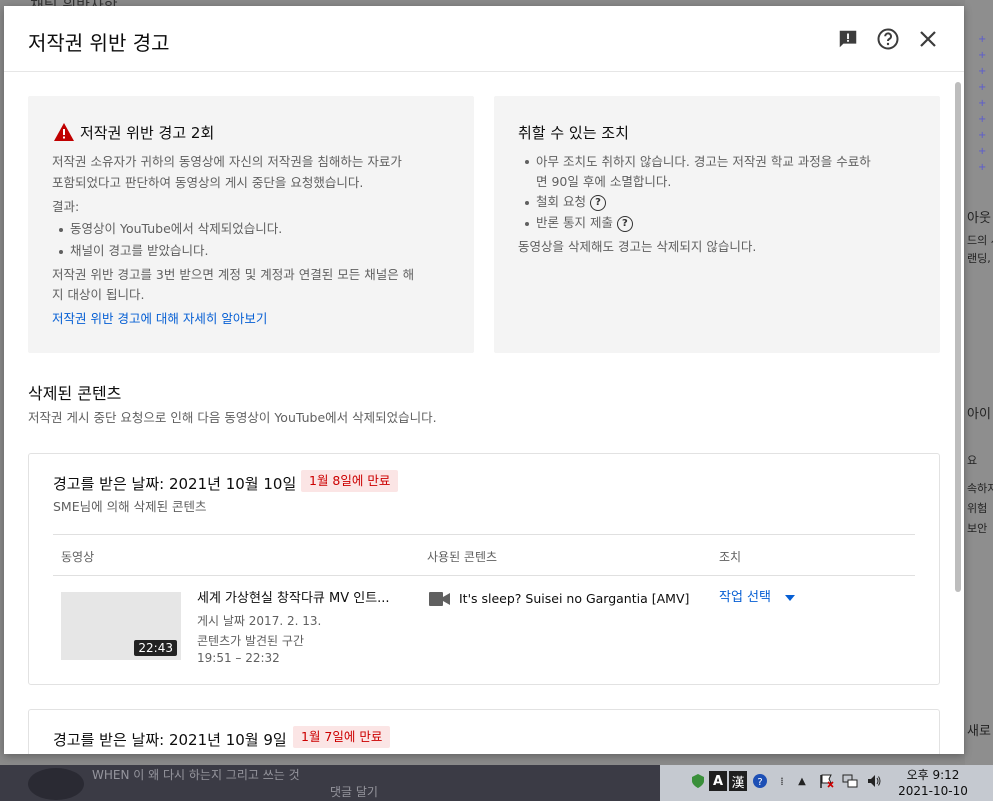 The image size is (993, 801). What do you see at coordinates (78, 557) in the screenshot?
I see `column-header-video: 동영상` at bounding box center [78, 557].